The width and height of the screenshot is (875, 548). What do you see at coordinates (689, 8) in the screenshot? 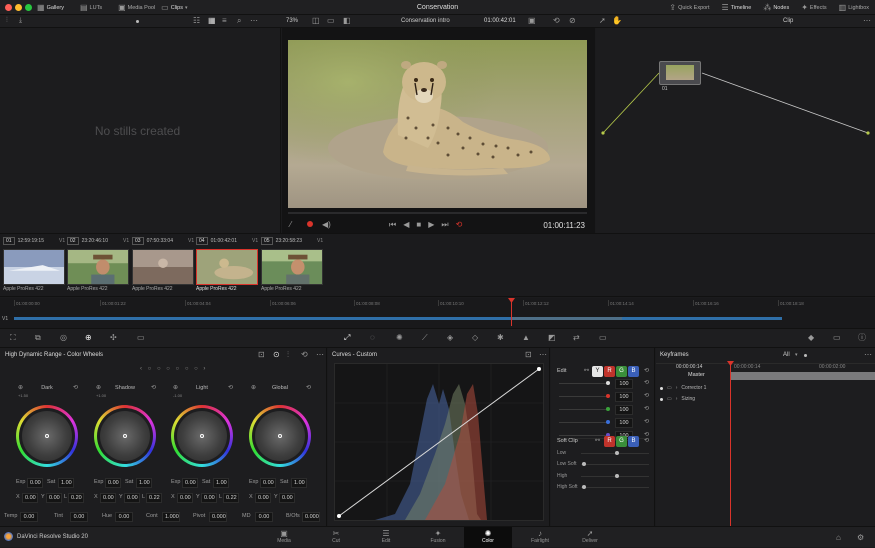
I see `tab-quick-export: ⇪ Quick Export` at bounding box center [689, 8].